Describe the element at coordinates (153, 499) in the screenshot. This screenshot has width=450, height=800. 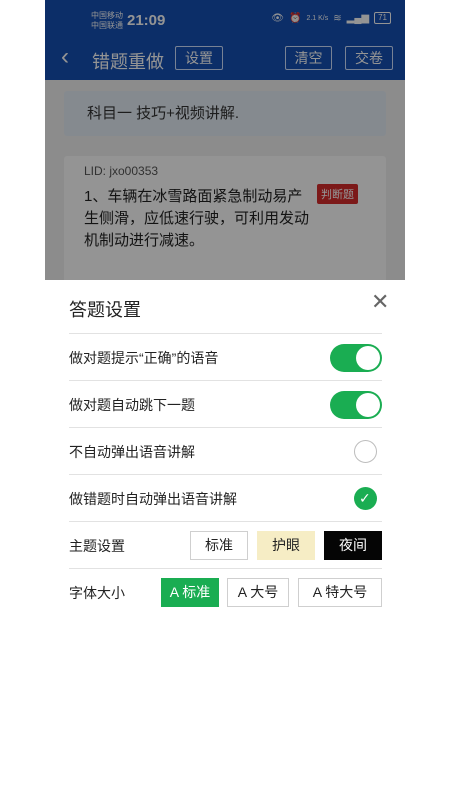
I see `setting-label: 做错题时自动弹出语音讲解` at that location.